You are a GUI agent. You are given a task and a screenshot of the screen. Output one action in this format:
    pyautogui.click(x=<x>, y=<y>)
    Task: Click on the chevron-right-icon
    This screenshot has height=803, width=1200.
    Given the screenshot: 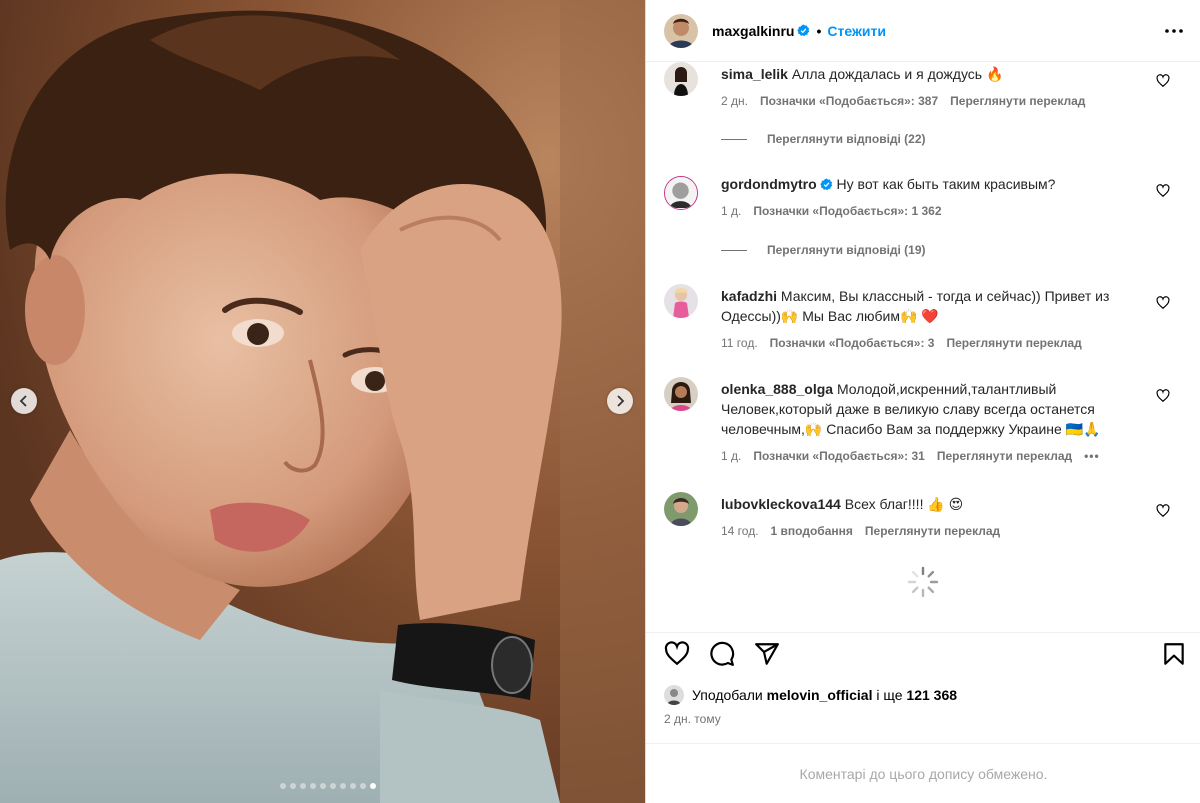 What is the action you would take?
    pyautogui.click(x=621, y=401)
    